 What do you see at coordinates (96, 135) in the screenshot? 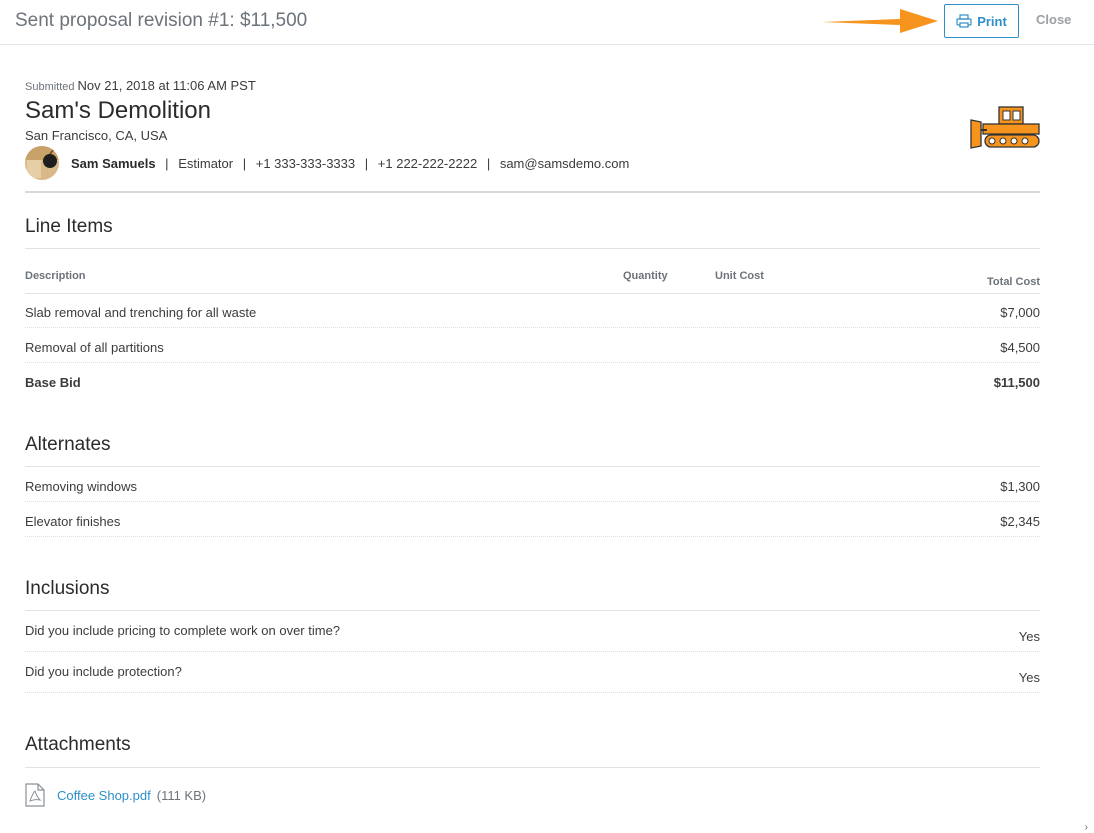
I see `company-location: San Francisco, CA, USA` at bounding box center [96, 135].